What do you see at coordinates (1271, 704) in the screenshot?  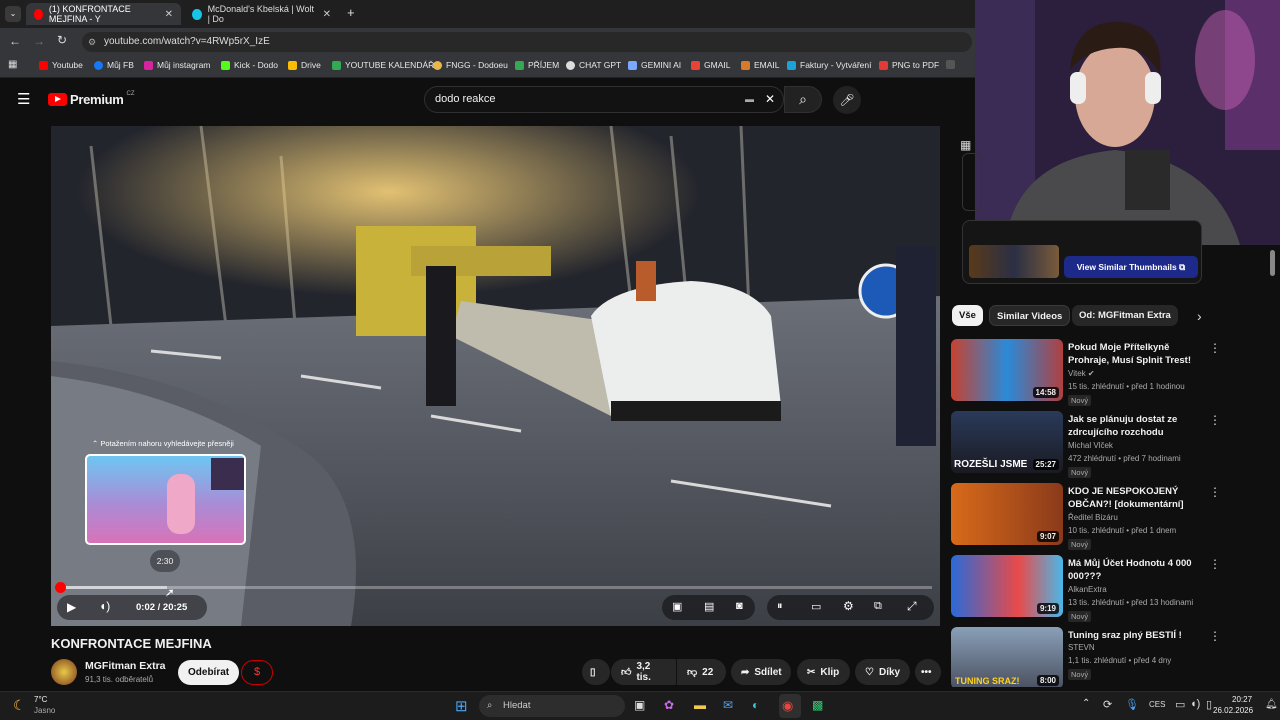 I see `notification-bell-icon: 🔔︎` at bounding box center [1271, 704].